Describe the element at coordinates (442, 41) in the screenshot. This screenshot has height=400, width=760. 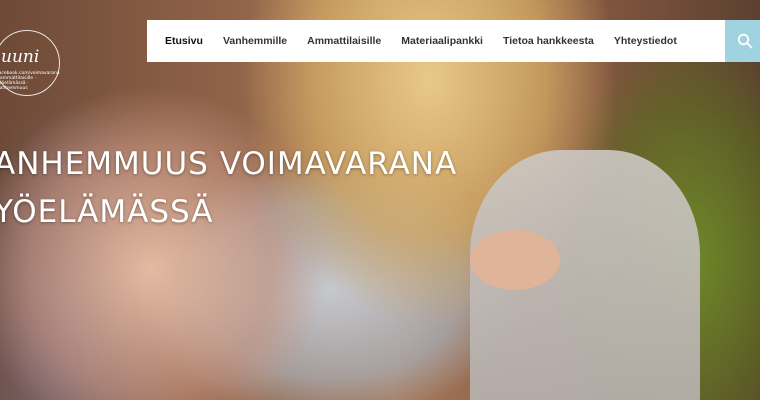
I see `nav-materiaalipankki: Materiaalipankki` at that location.